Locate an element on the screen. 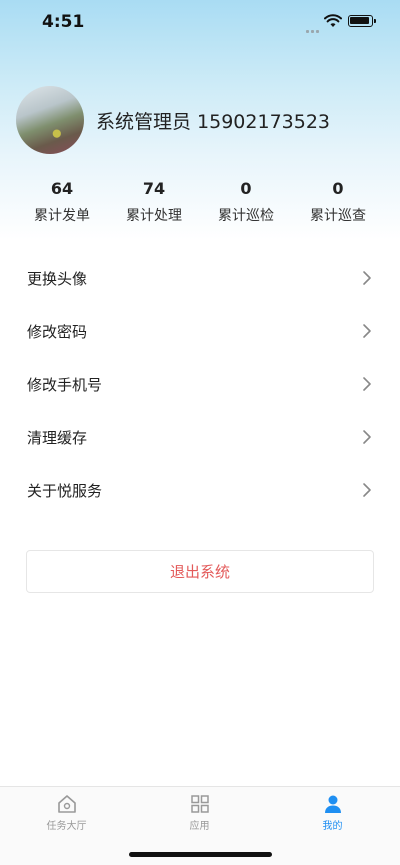 This screenshot has width=400, height=865. grid-icon is located at coordinates (199, 804).